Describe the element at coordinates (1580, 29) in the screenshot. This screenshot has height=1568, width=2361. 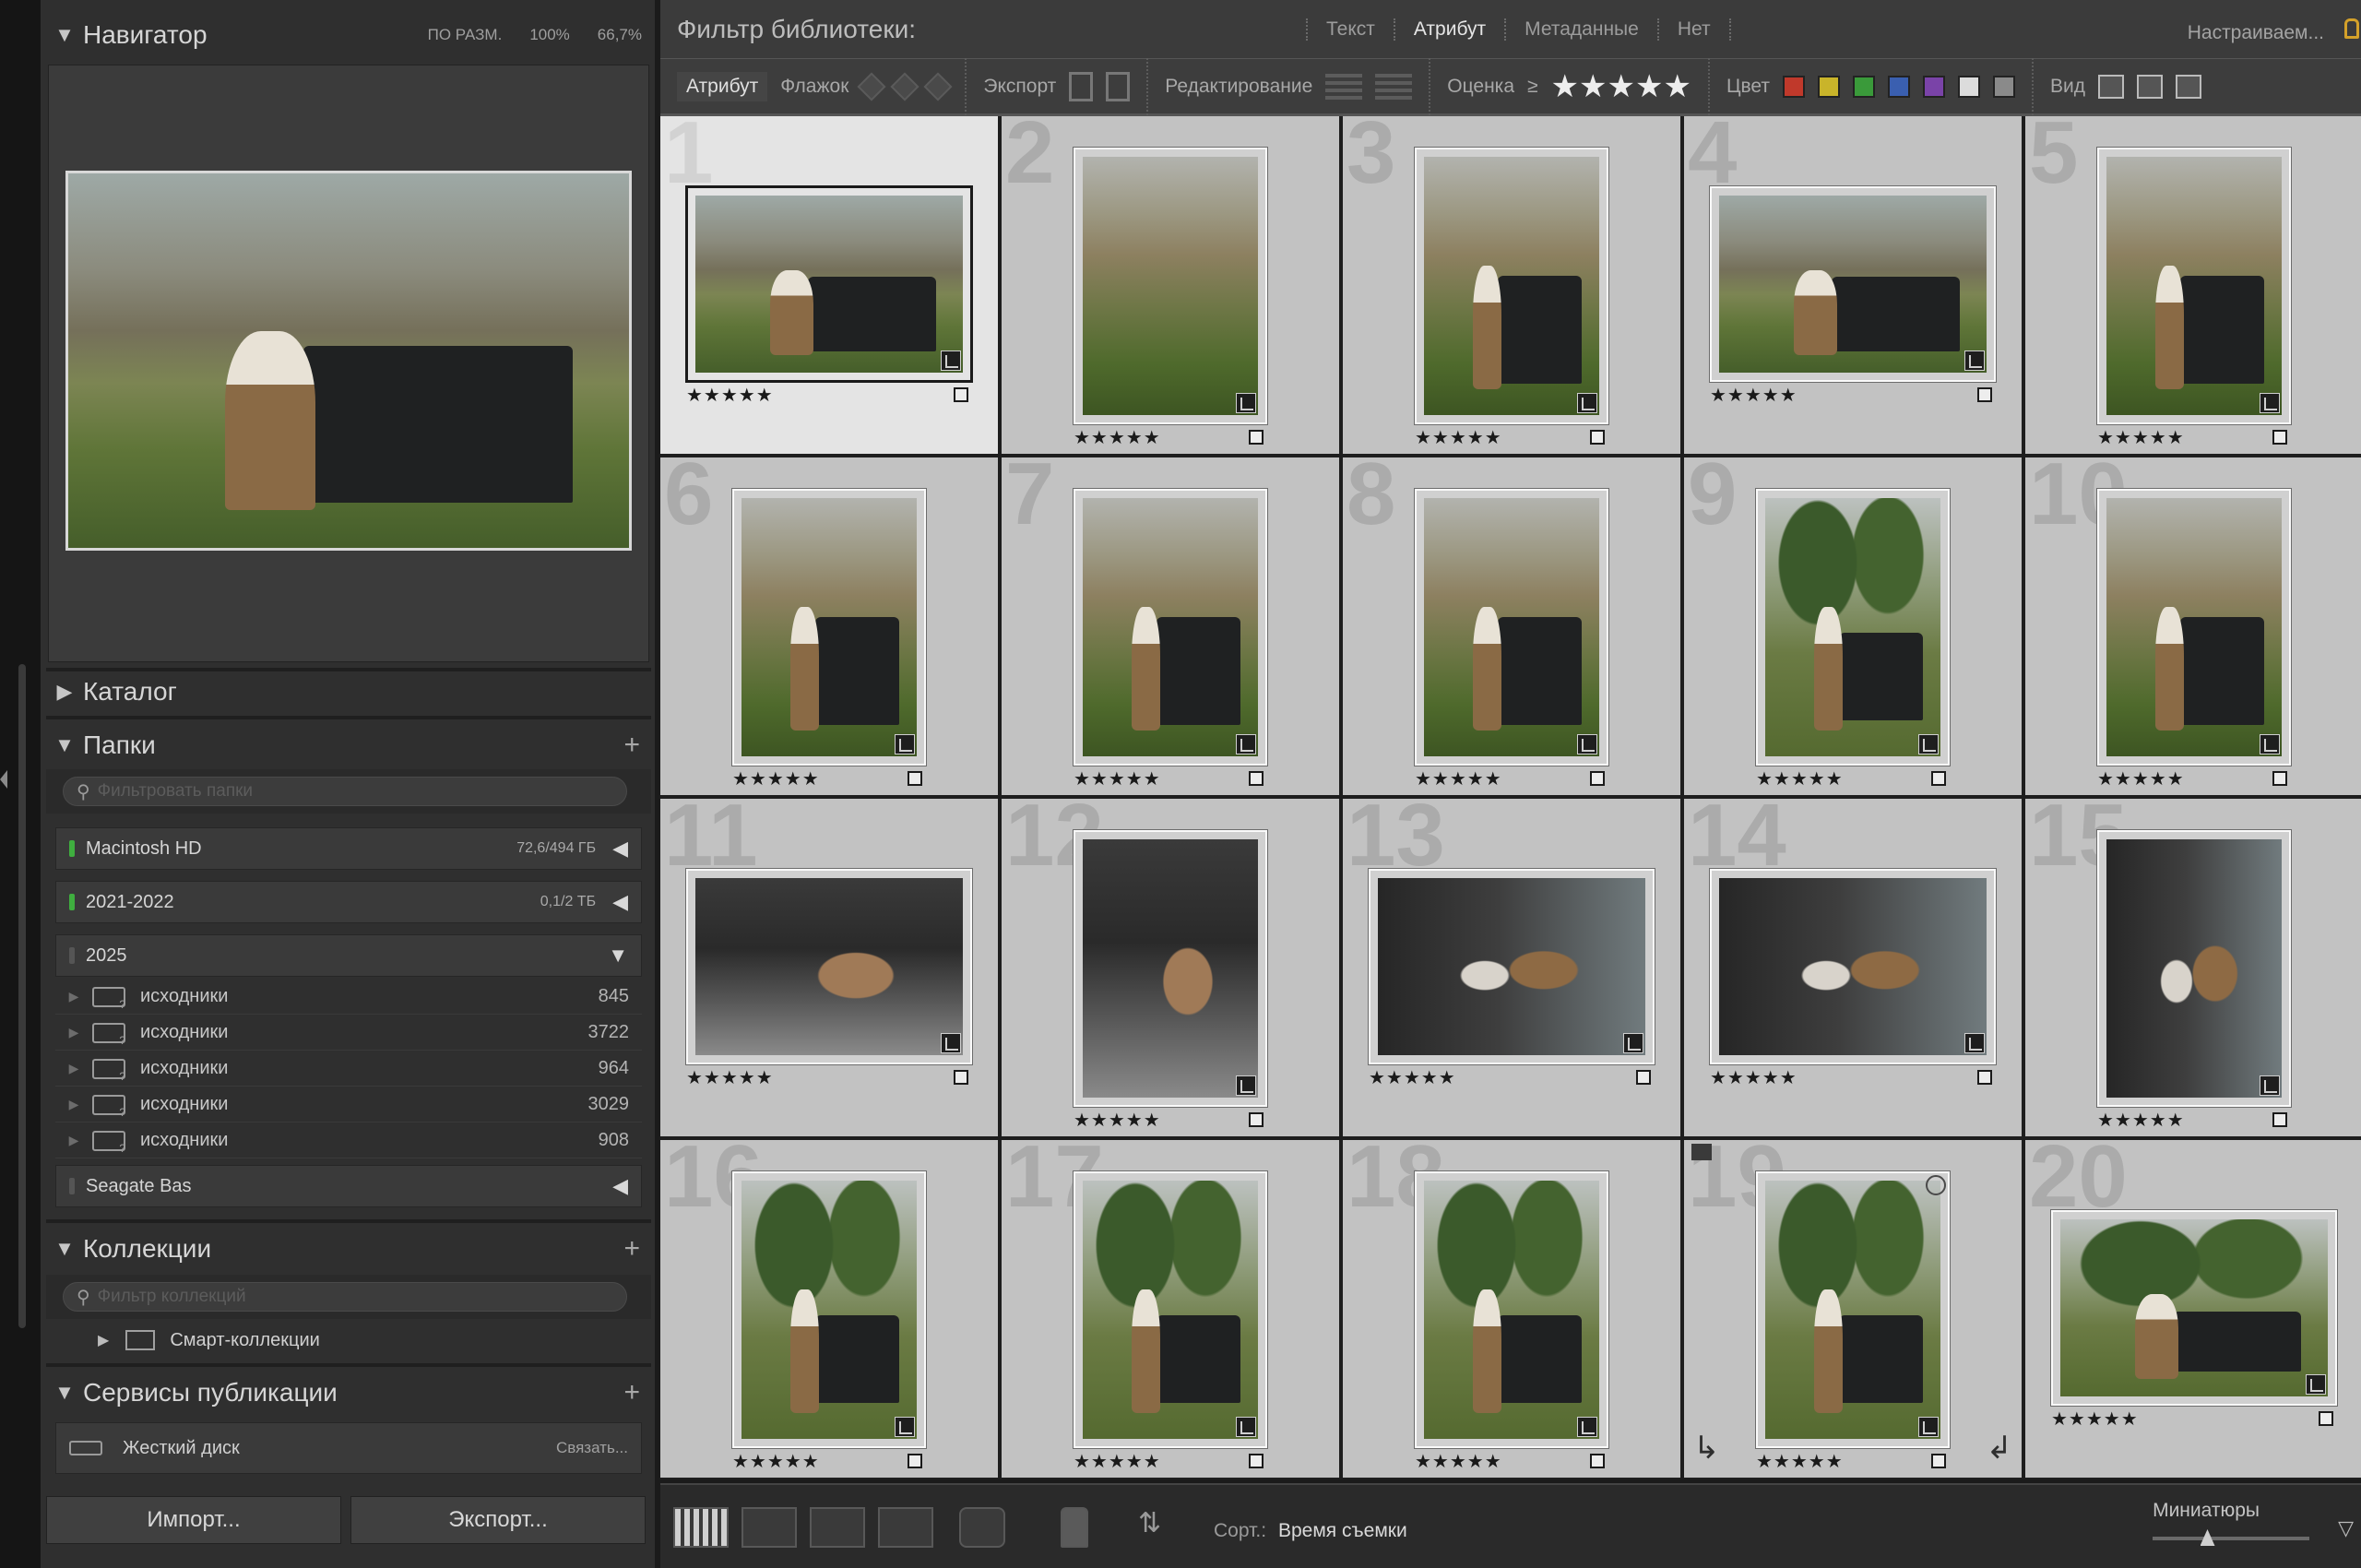
I see `tab-metadata: Метаданные` at that location.